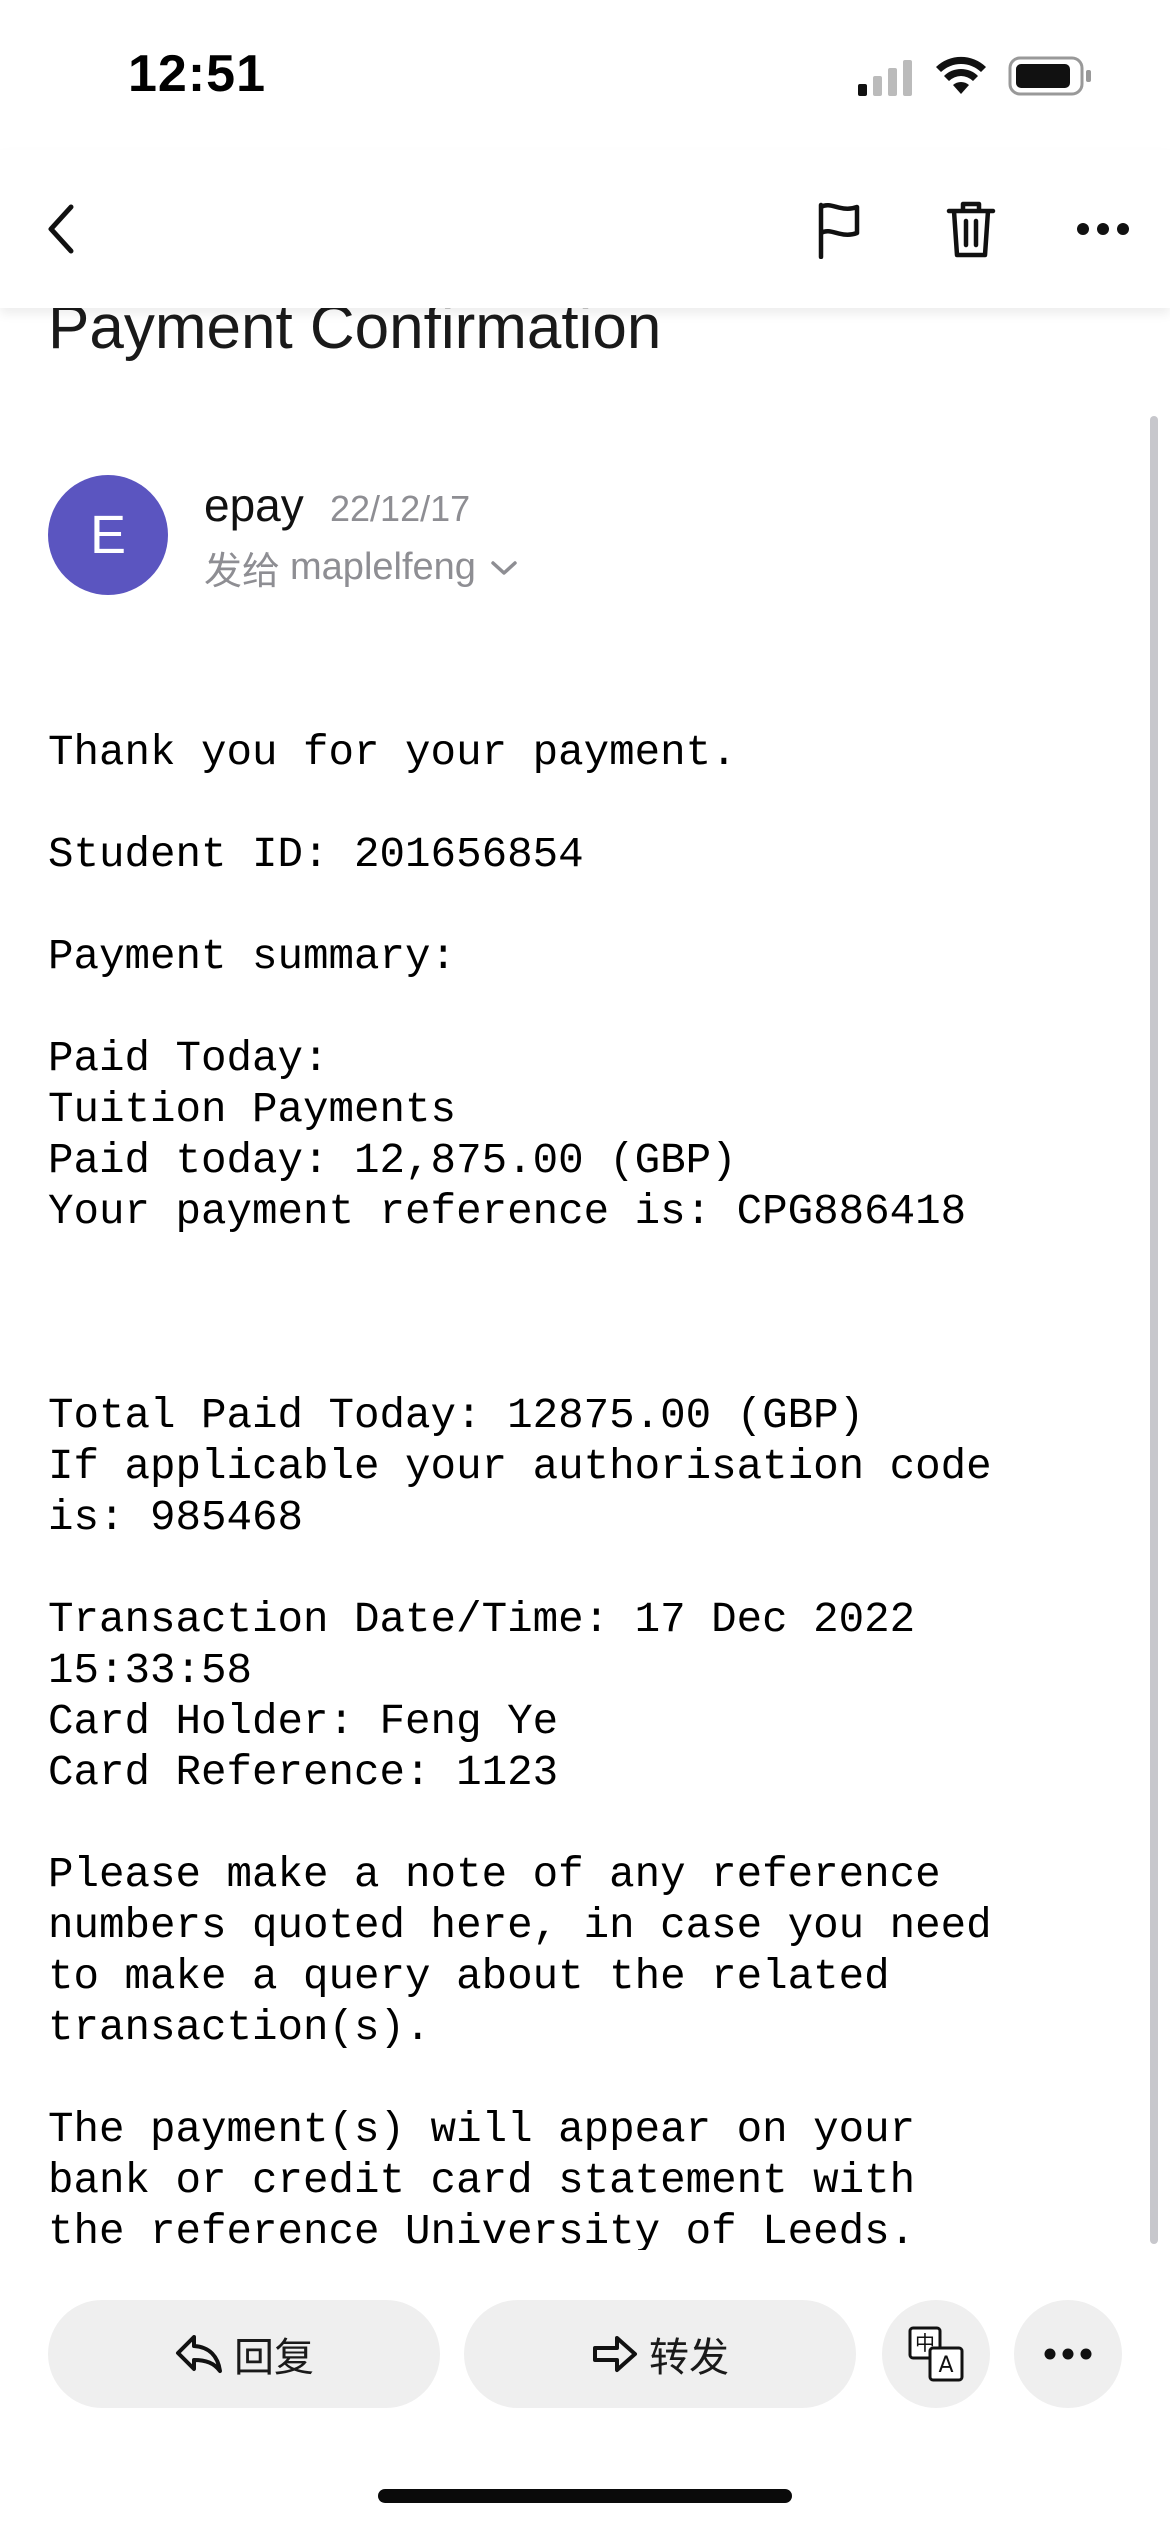 This screenshot has width=1170, height=2532. I want to click on more-options-button, so click(1103, 229).